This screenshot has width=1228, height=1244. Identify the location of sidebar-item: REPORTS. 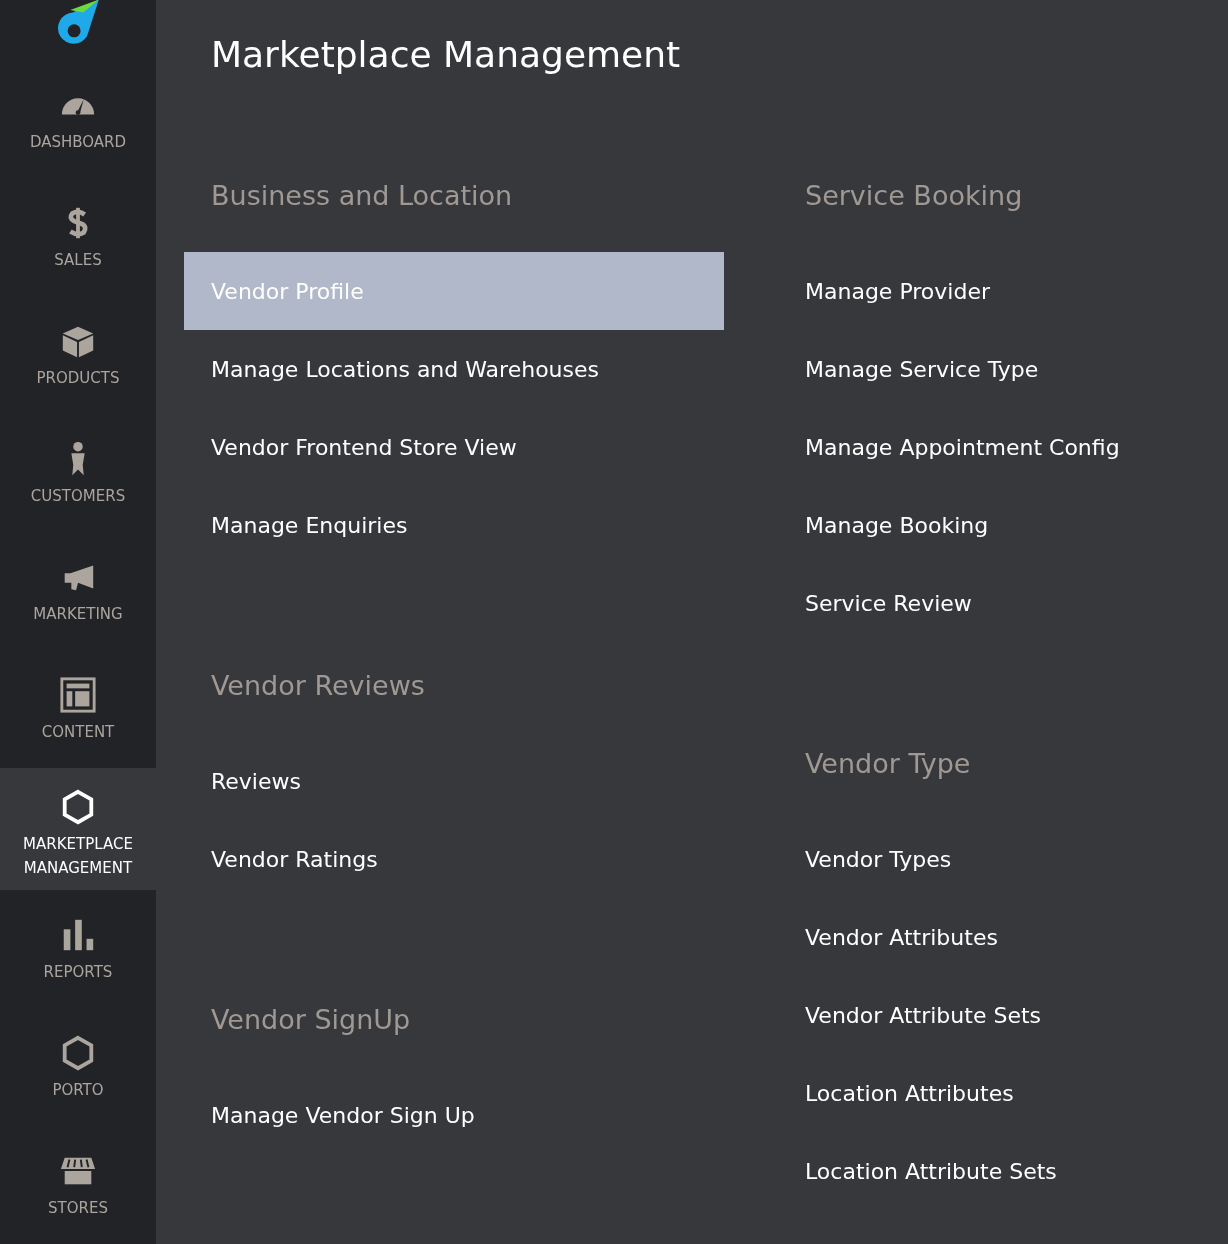
(78, 949).